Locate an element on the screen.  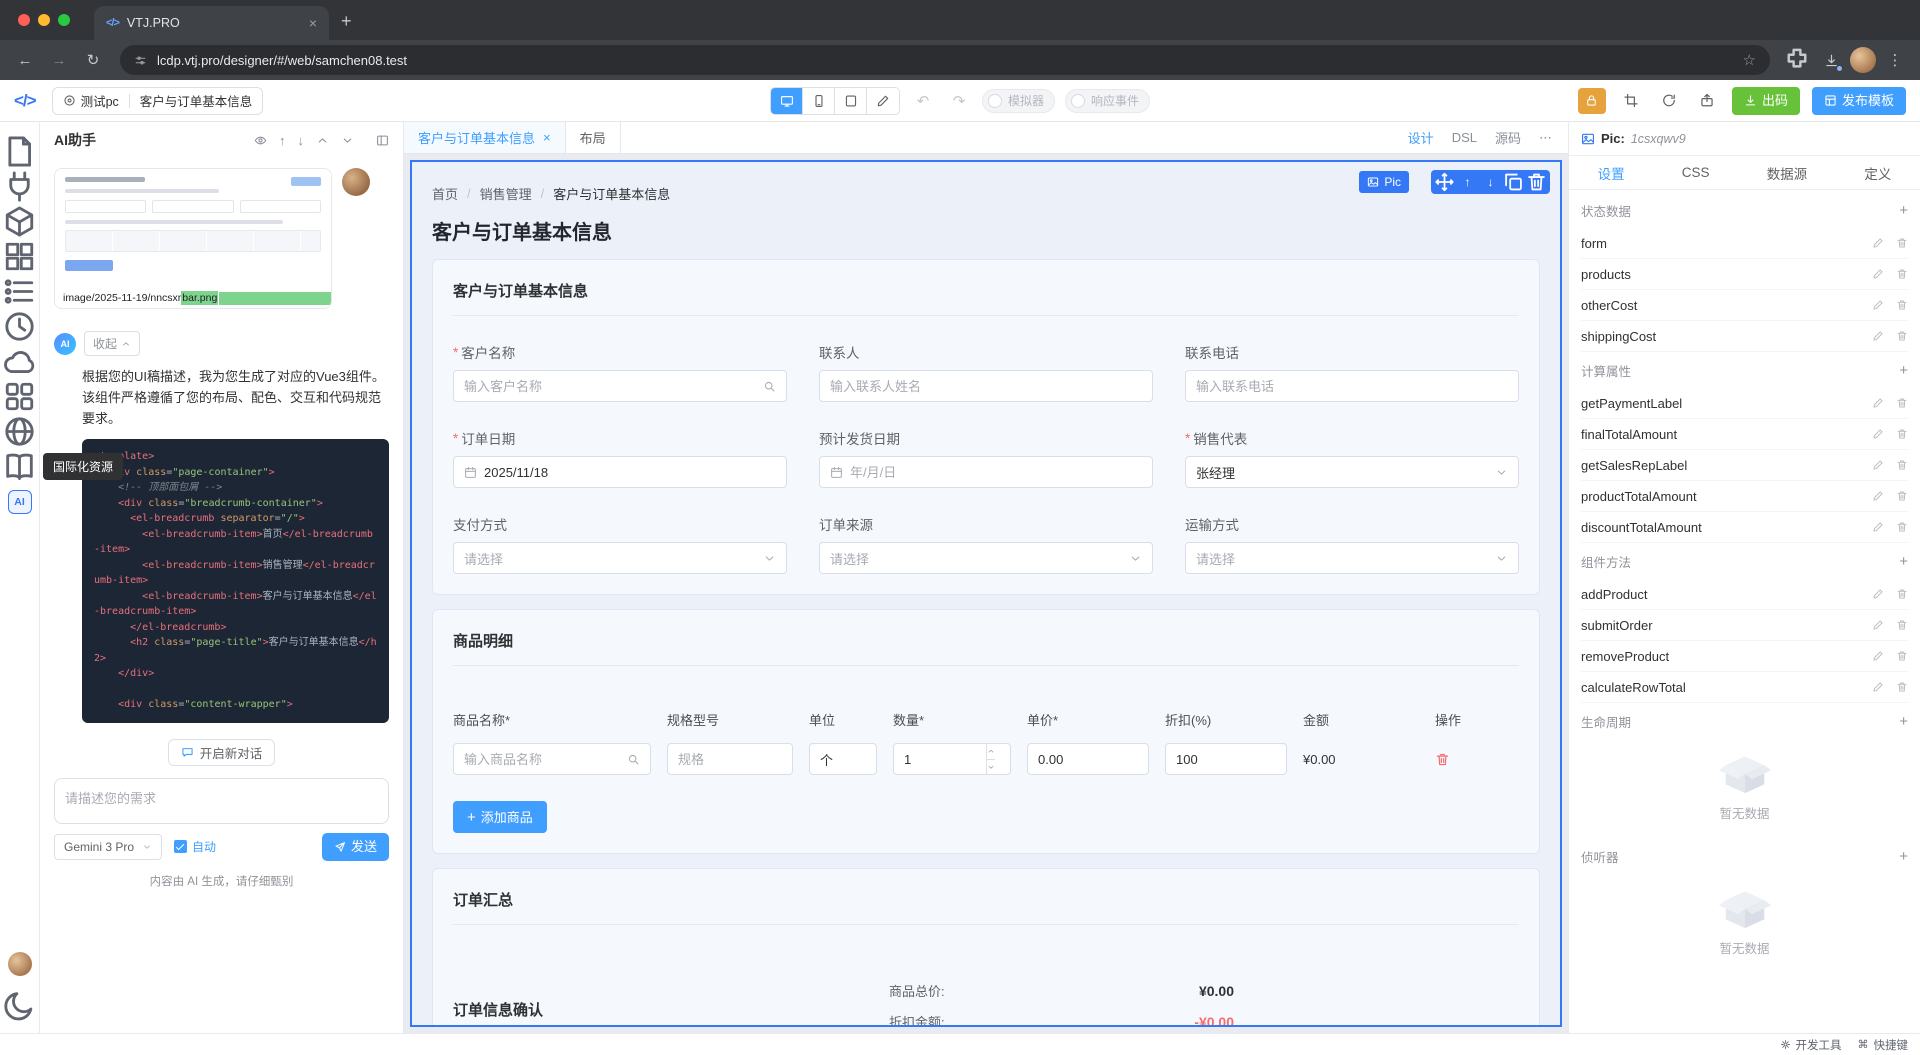
computed-item-row: finalTotalAmount is located at coordinates (1744, 434).